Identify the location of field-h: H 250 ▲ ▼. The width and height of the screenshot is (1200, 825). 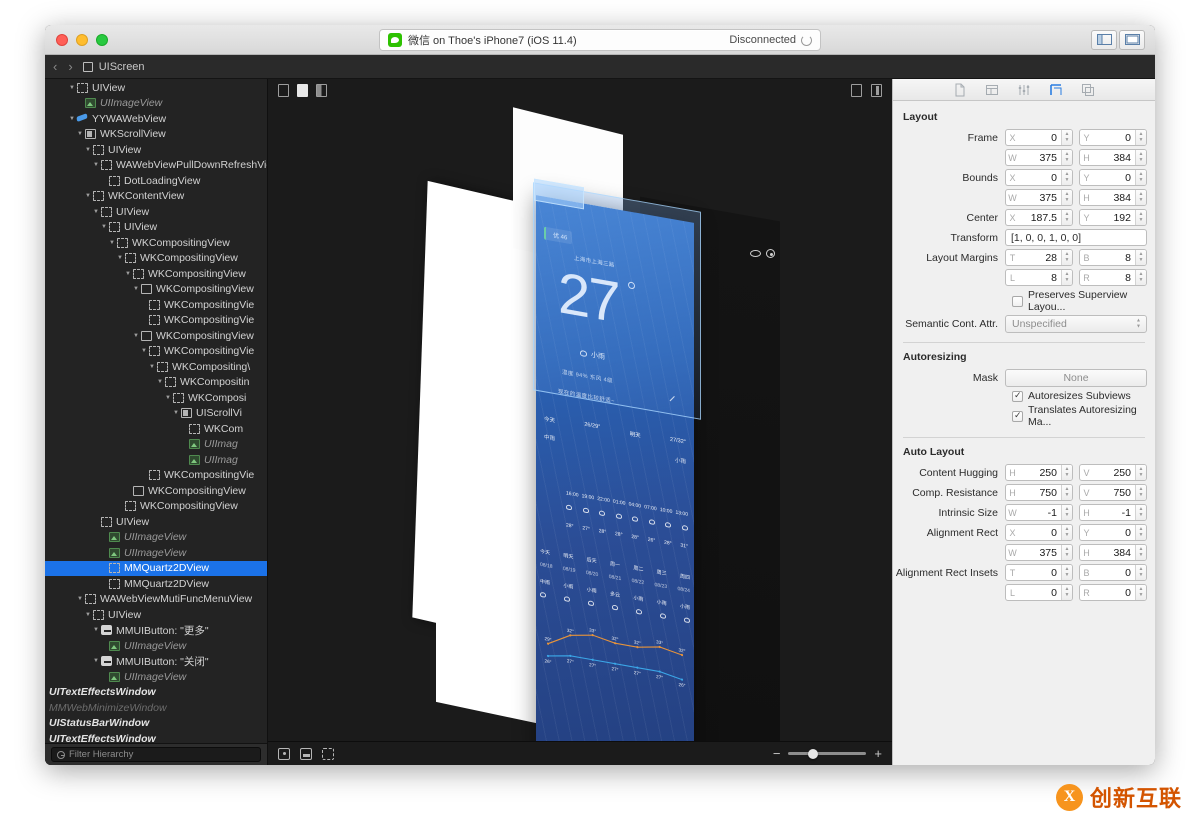
(1039, 472).